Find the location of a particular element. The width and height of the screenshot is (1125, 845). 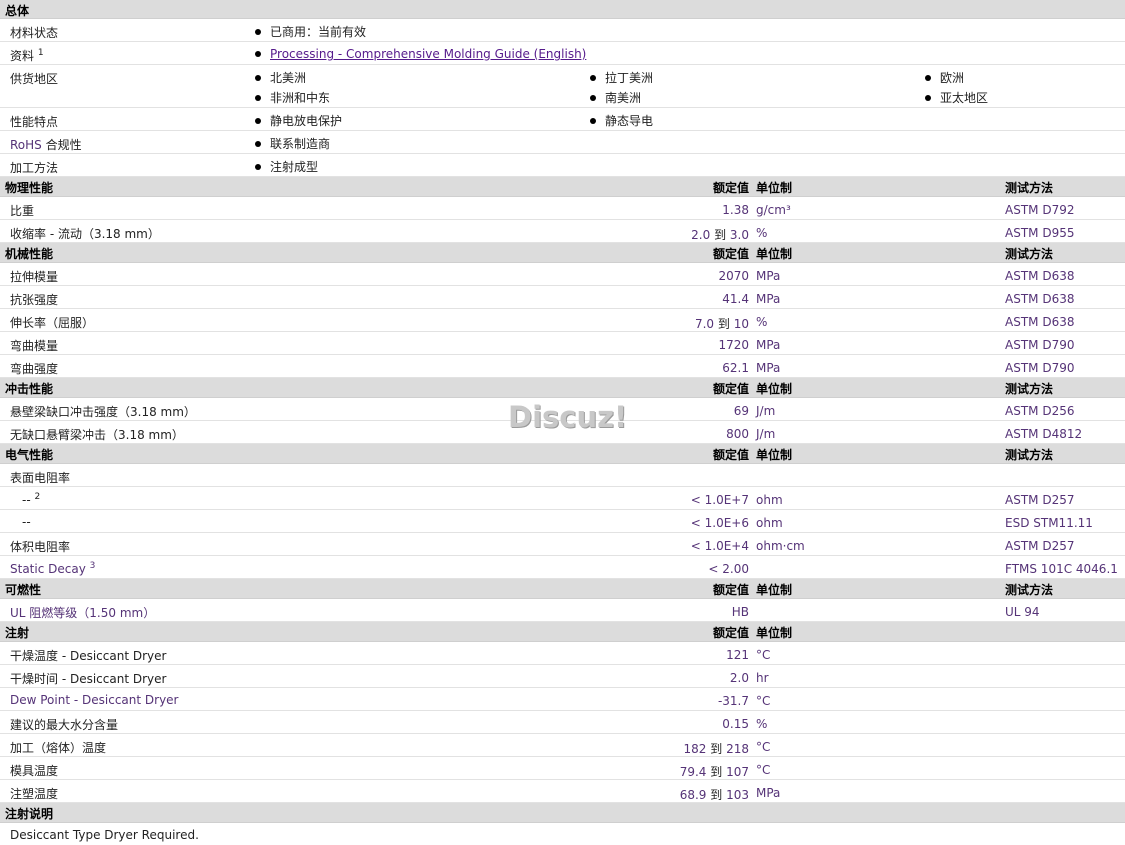

property-row: 注塑温度 68.9 到 103 MPa is located at coordinates (562, 791).